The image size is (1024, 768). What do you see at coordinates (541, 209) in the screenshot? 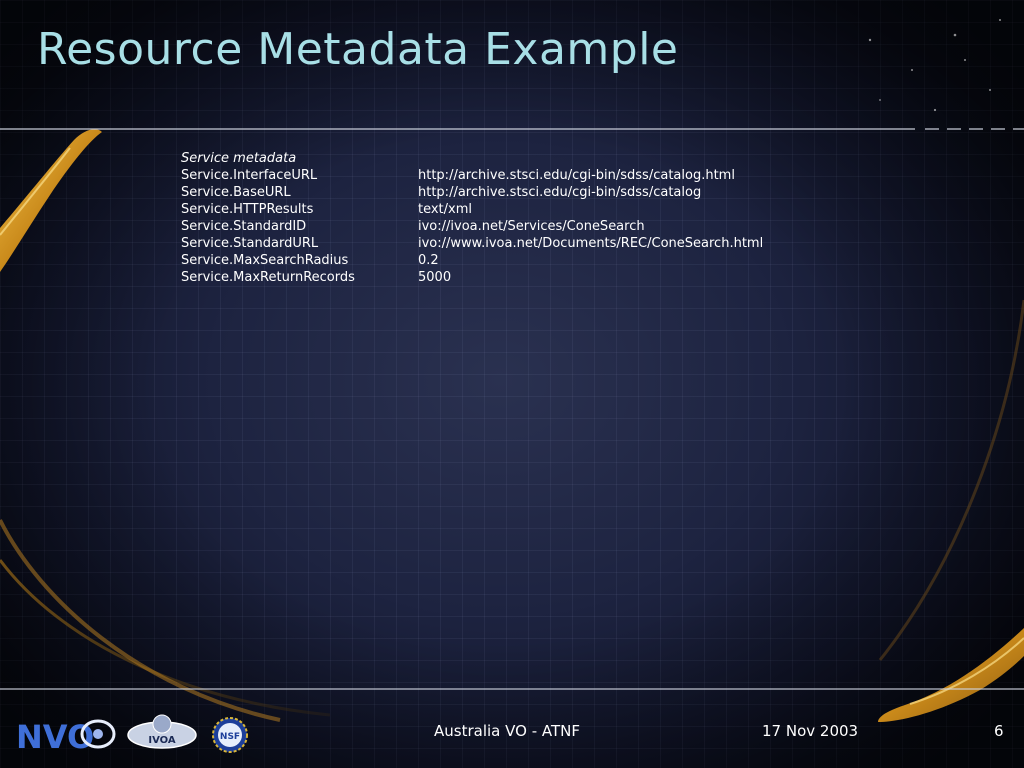
I see `metadata-row: Service.HTTPResults text/xml` at bounding box center [541, 209].